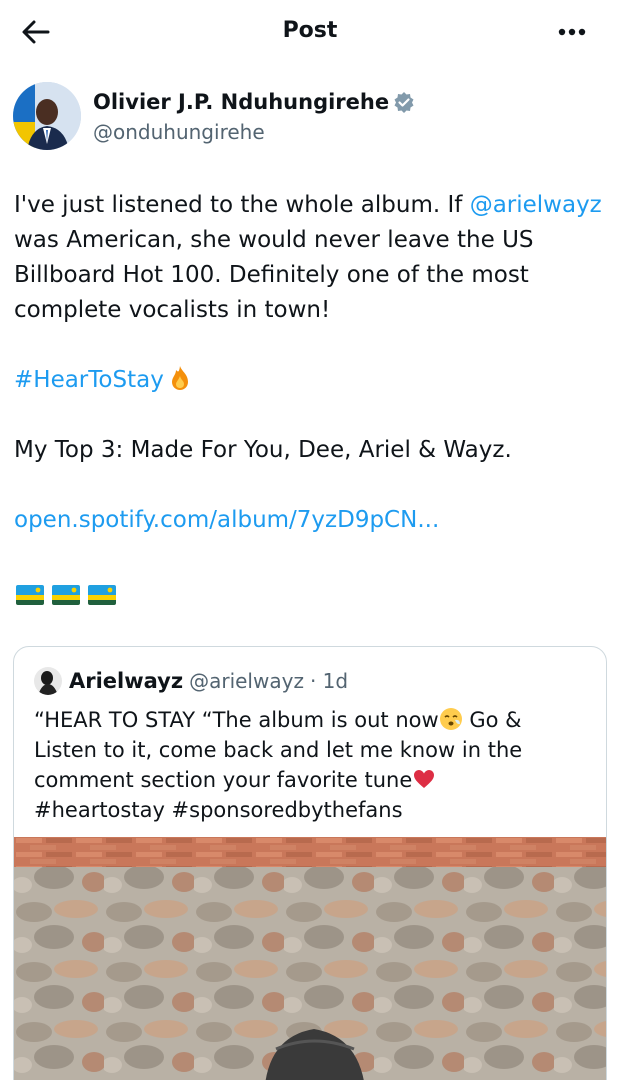  Describe the element at coordinates (278, 719) in the screenshot. I see `quoted-line: “HEAR TO STAY “The album is out now Go &` at that location.